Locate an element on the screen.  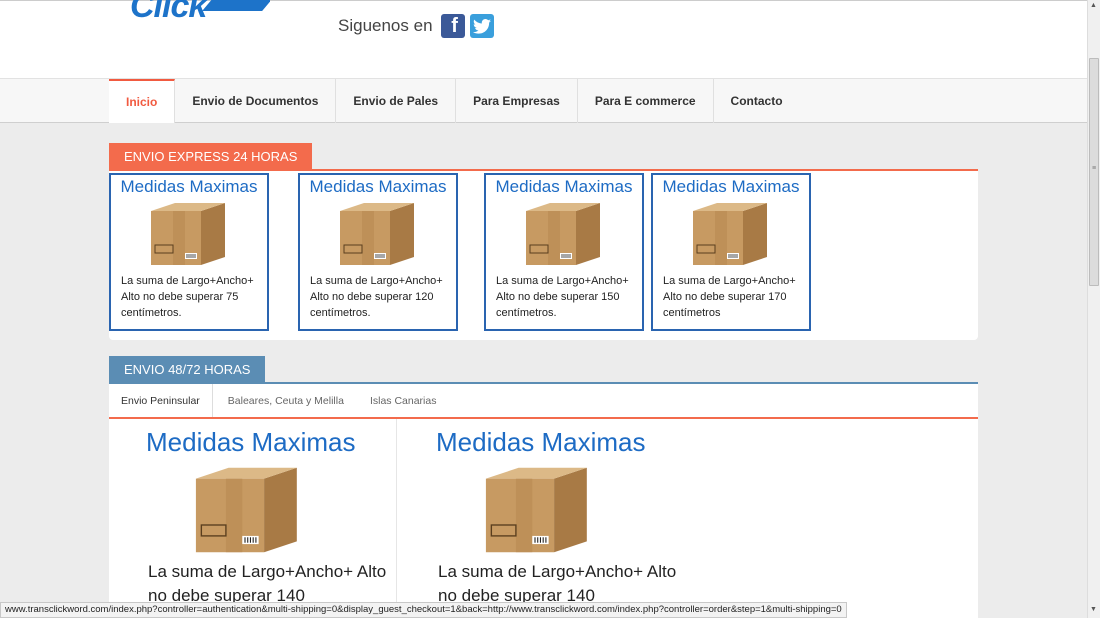
vertical-scrollbar: ▲ ≡ ▼ is located at coordinates (1093, 309).